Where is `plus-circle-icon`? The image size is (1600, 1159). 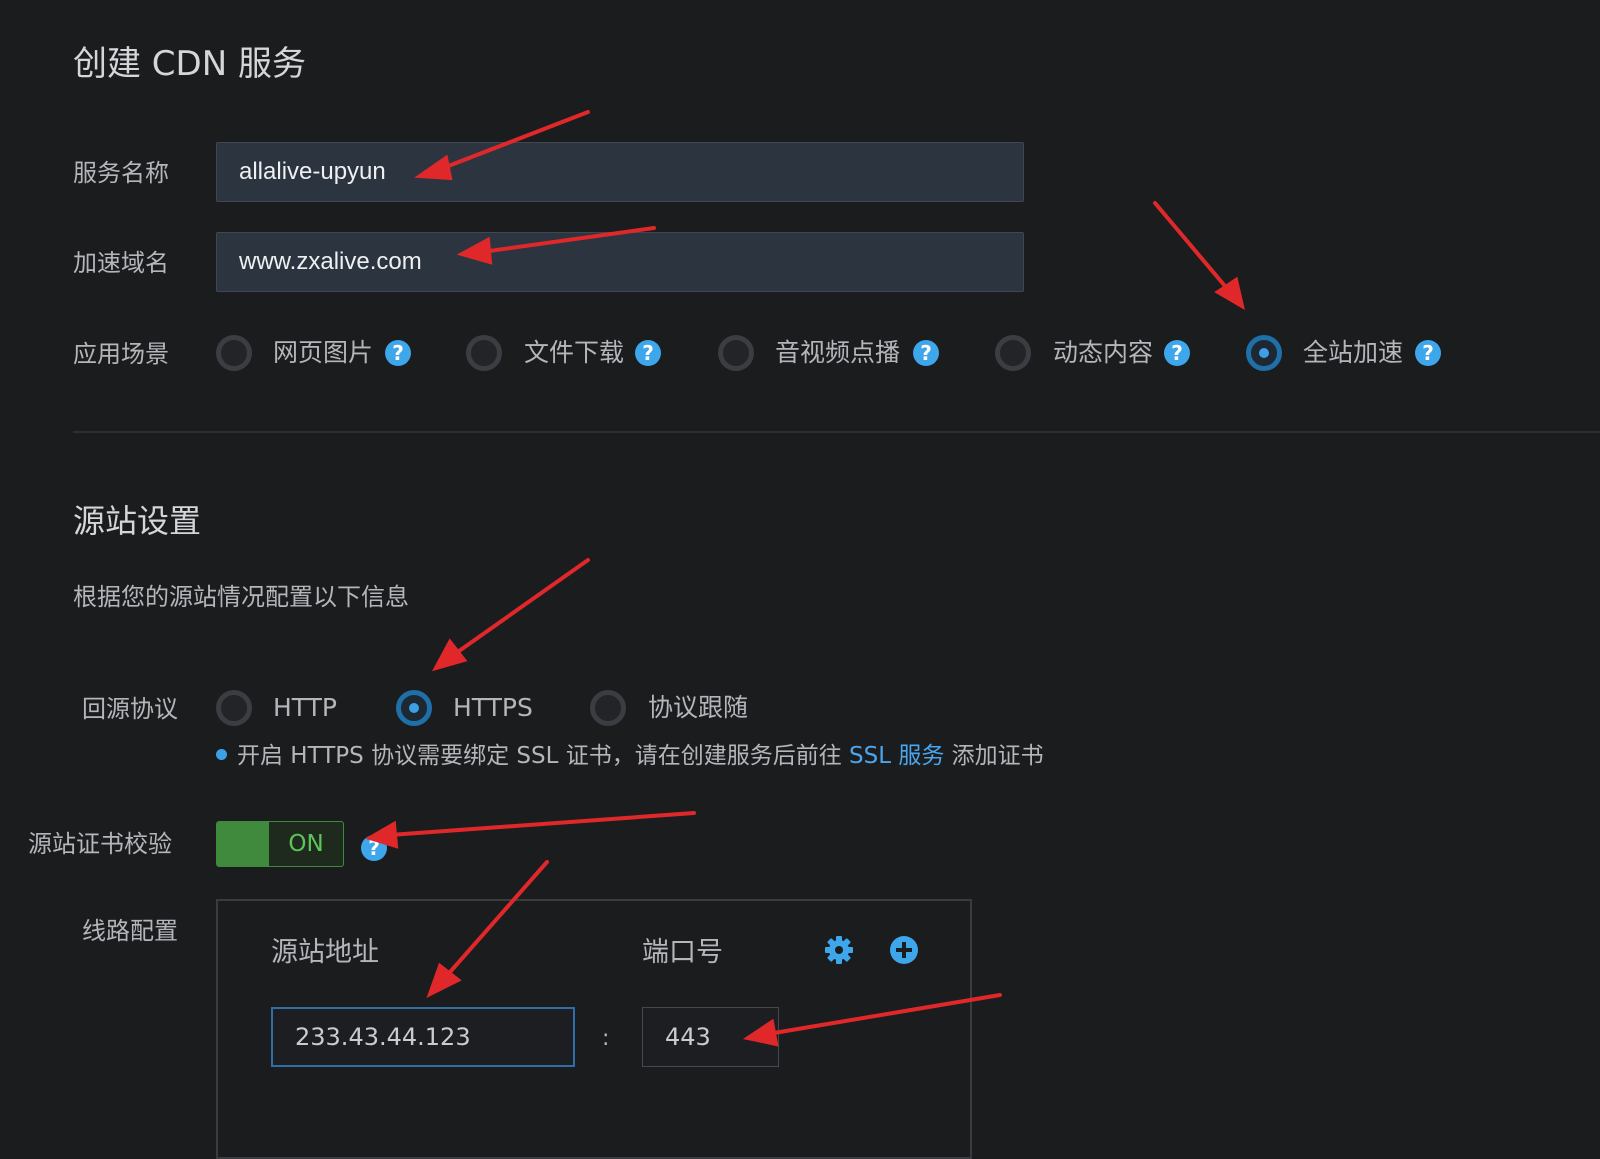 plus-circle-icon is located at coordinates (904, 950).